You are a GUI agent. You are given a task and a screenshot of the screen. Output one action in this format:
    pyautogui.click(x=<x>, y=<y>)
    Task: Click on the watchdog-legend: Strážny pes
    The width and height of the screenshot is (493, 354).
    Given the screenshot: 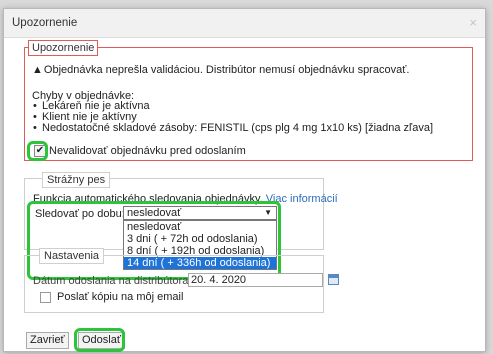 What is the action you would take?
    pyautogui.click(x=76, y=180)
    